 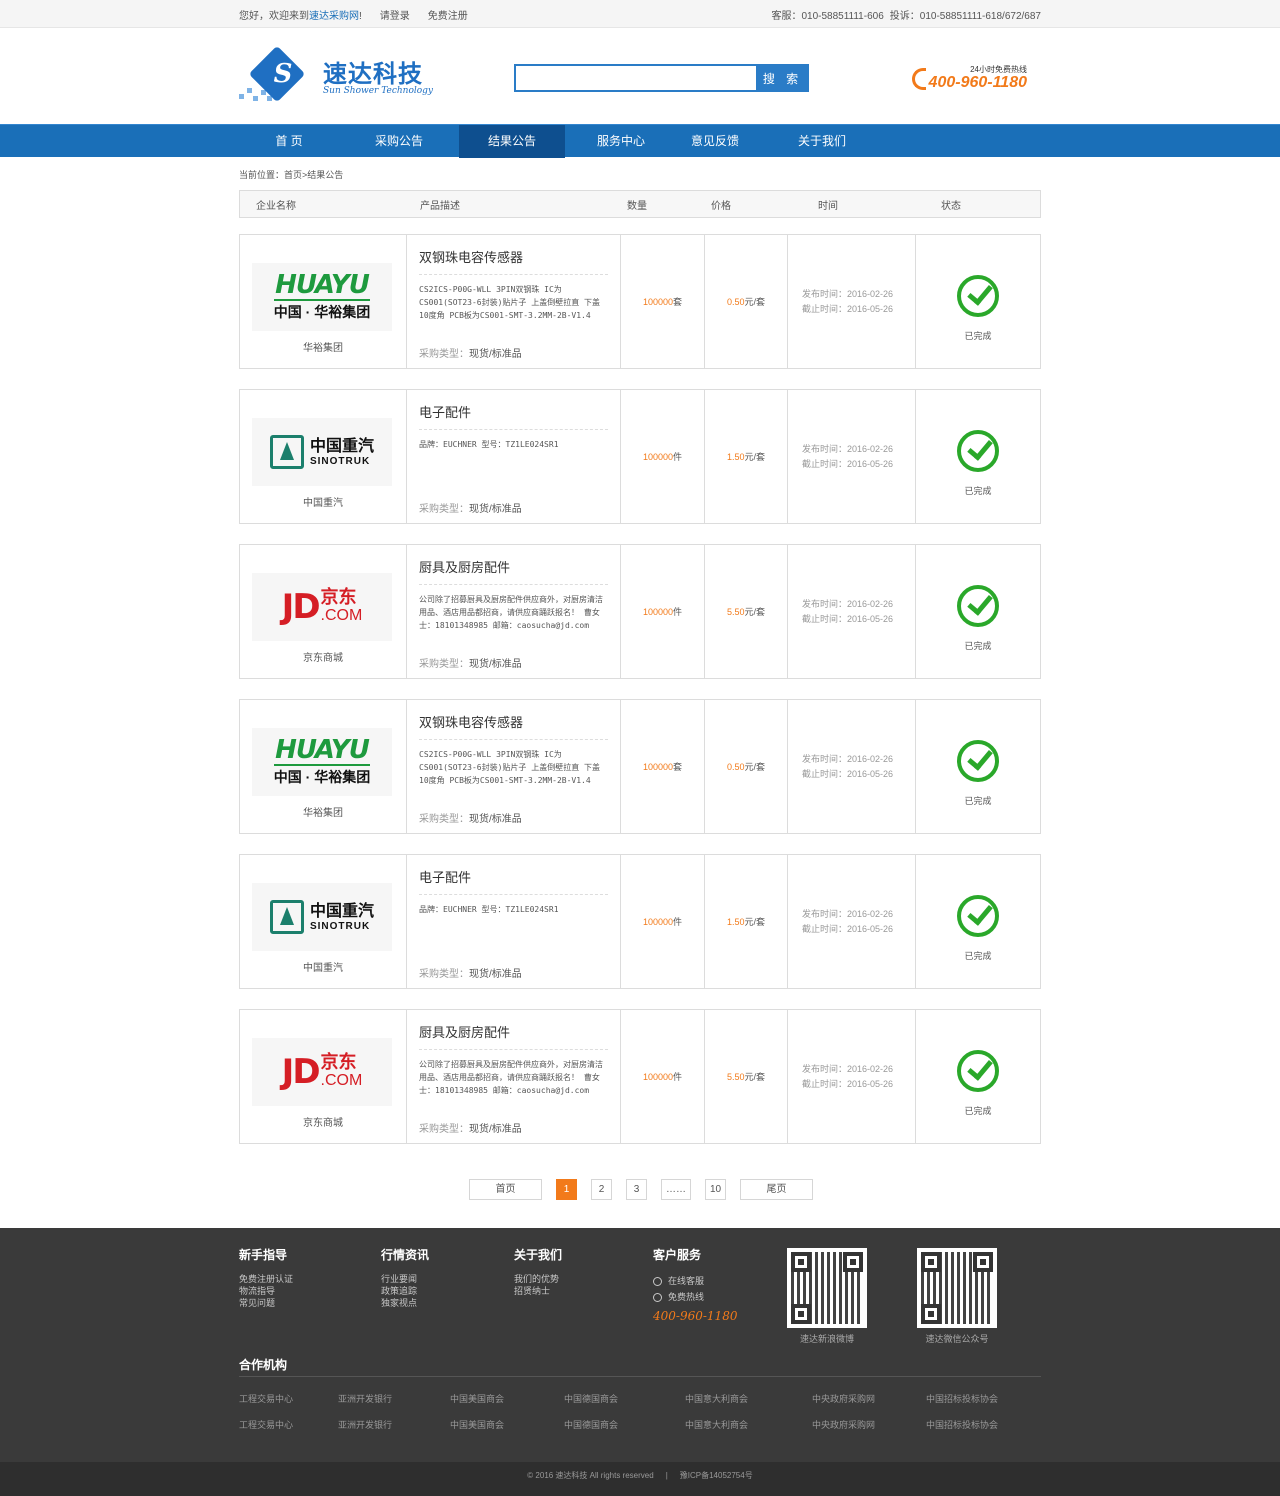 I want to click on footer-link: 行业要闻, so click(x=405, y=1279).